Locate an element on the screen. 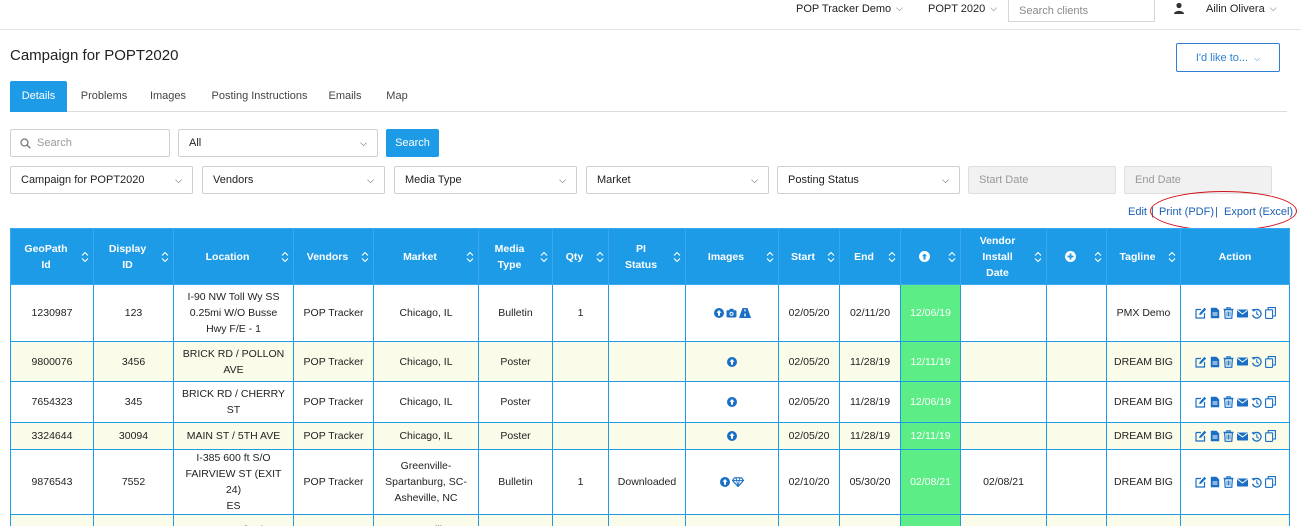 The height and width of the screenshot is (526, 1301). chevron-down-icon: ⌵ is located at coordinates (562, 180).